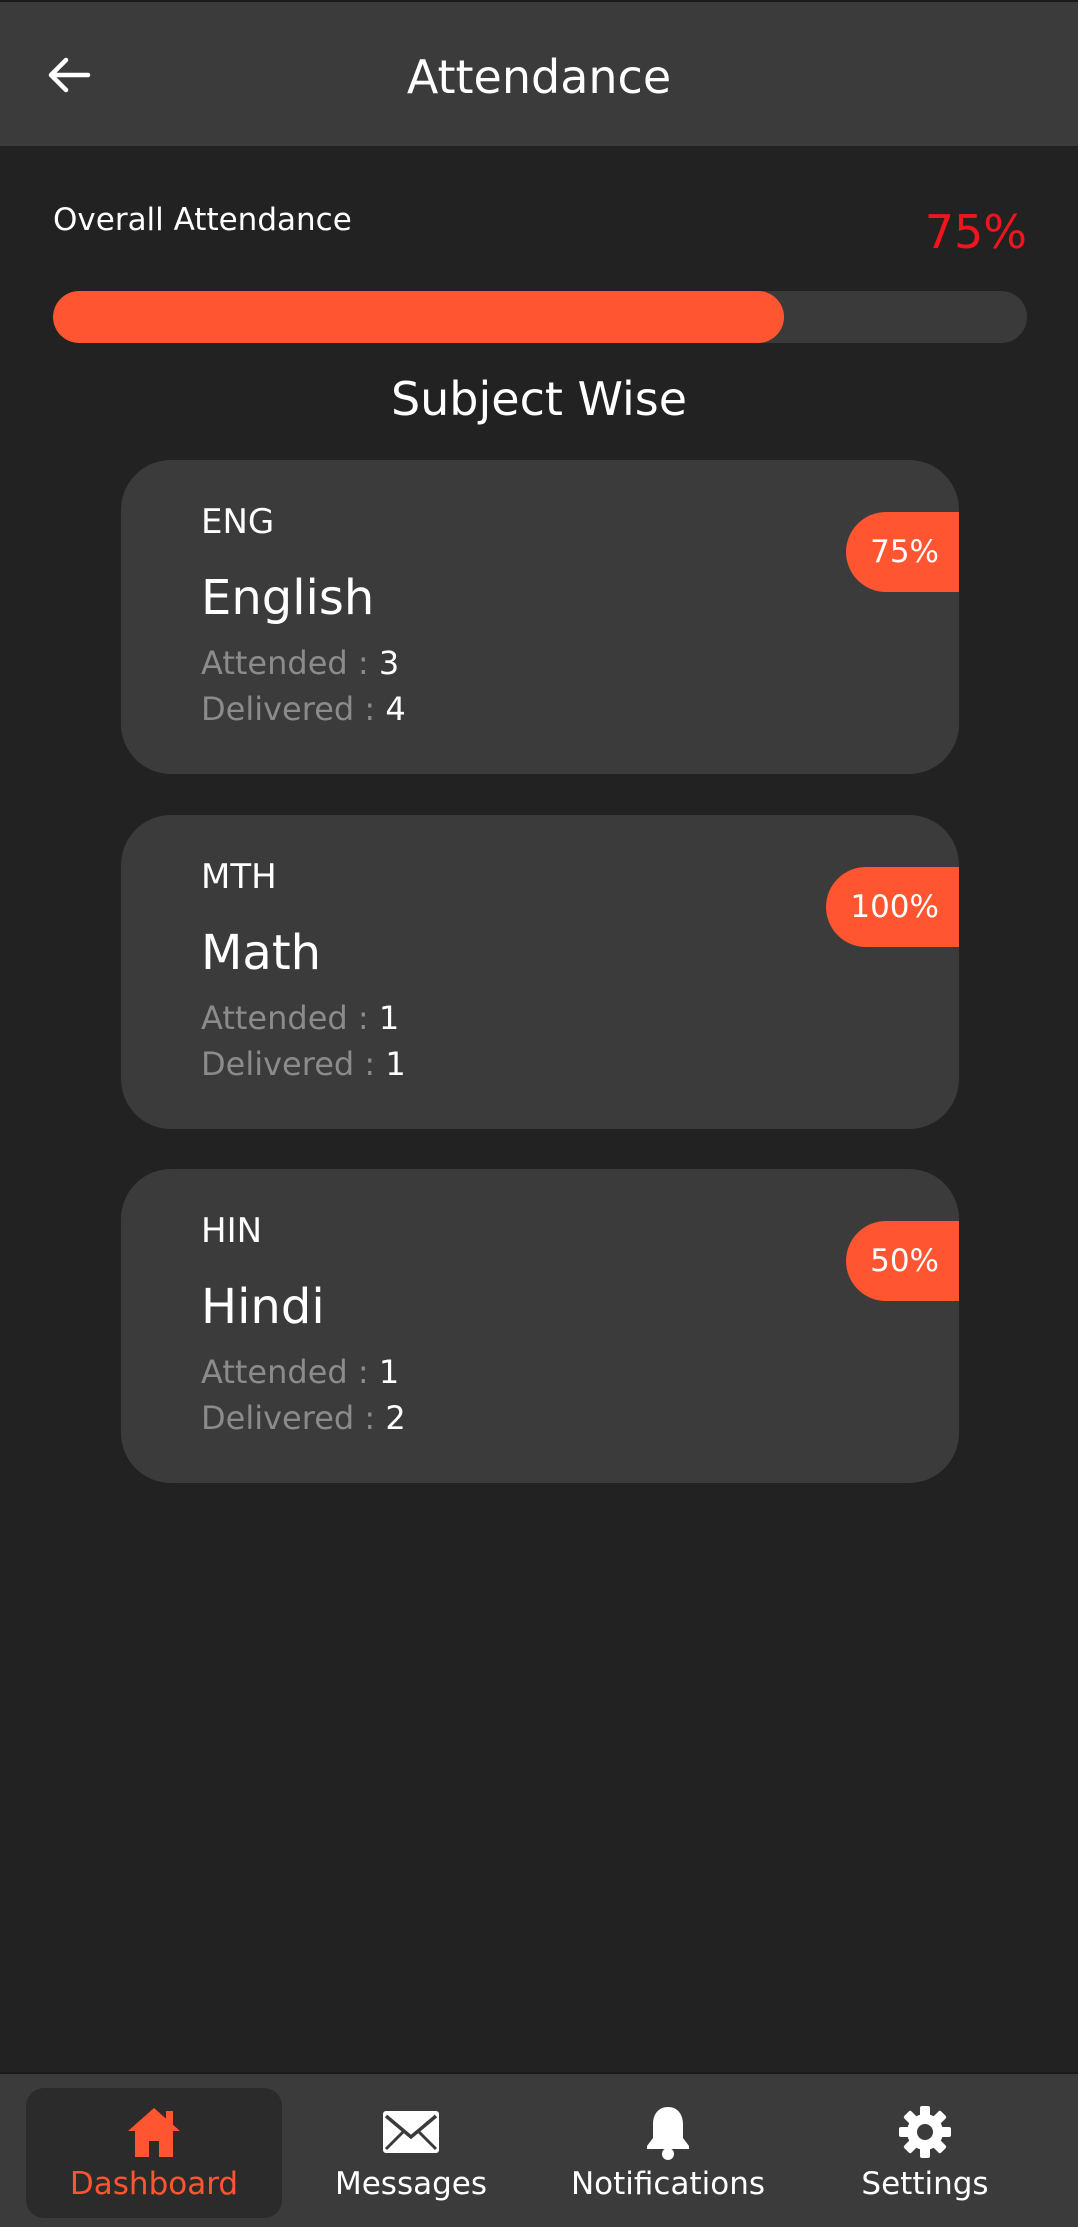  Describe the element at coordinates (668, 2133) in the screenshot. I see `bell-icon` at that location.